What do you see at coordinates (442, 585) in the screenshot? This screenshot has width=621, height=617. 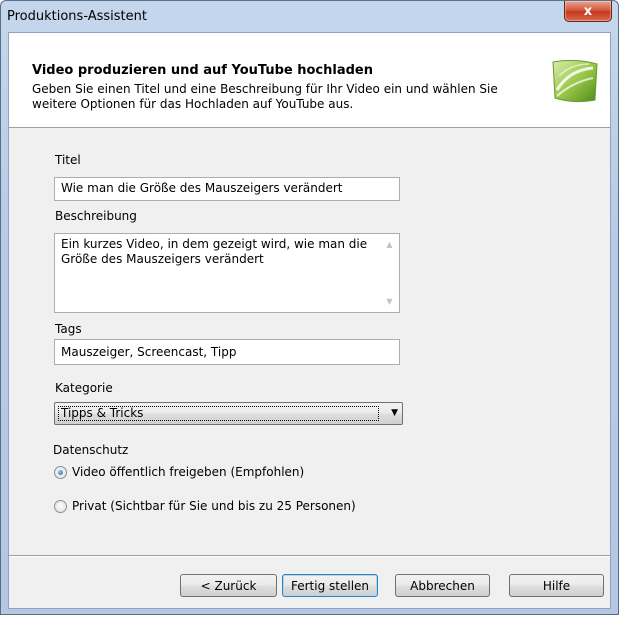 I see `cancel-button: Abbrechen` at bounding box center [442, 585].